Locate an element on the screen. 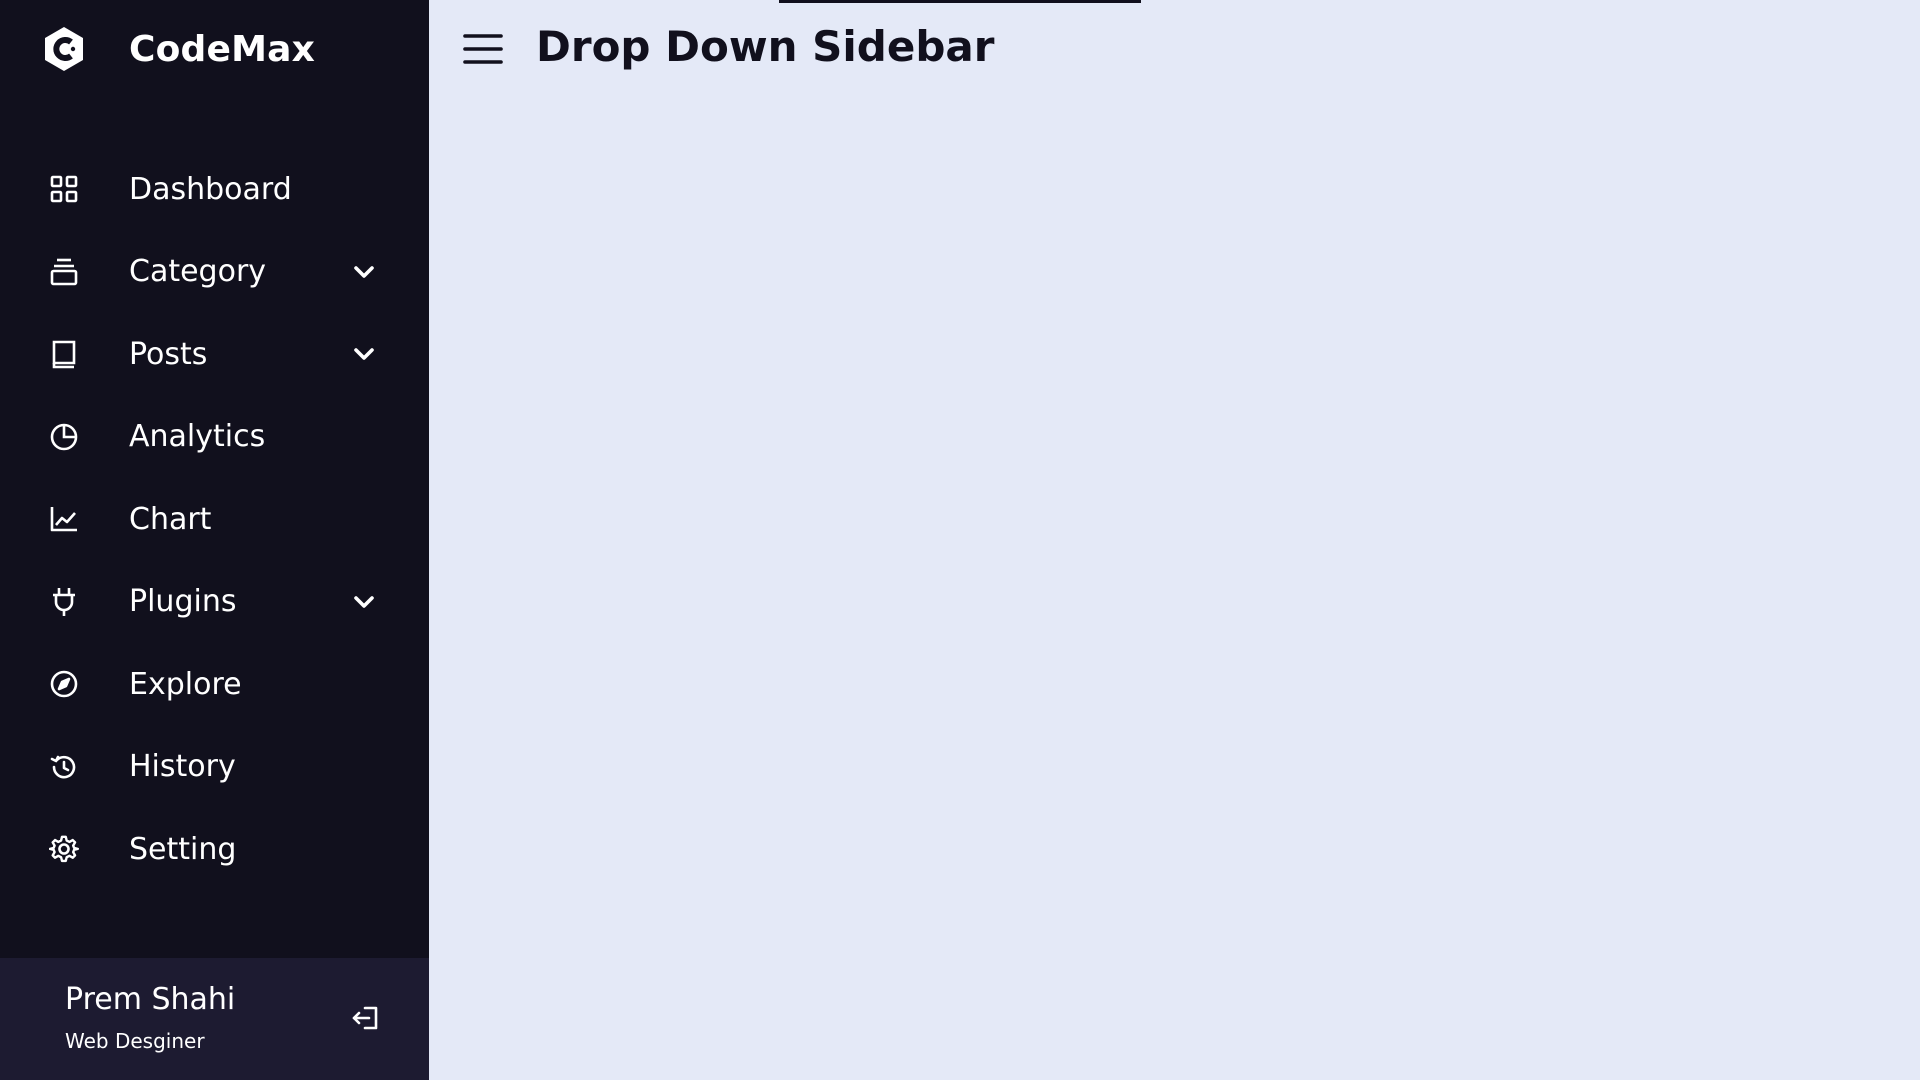  logo-details: CodeMax is located at coordinates (177, 49).